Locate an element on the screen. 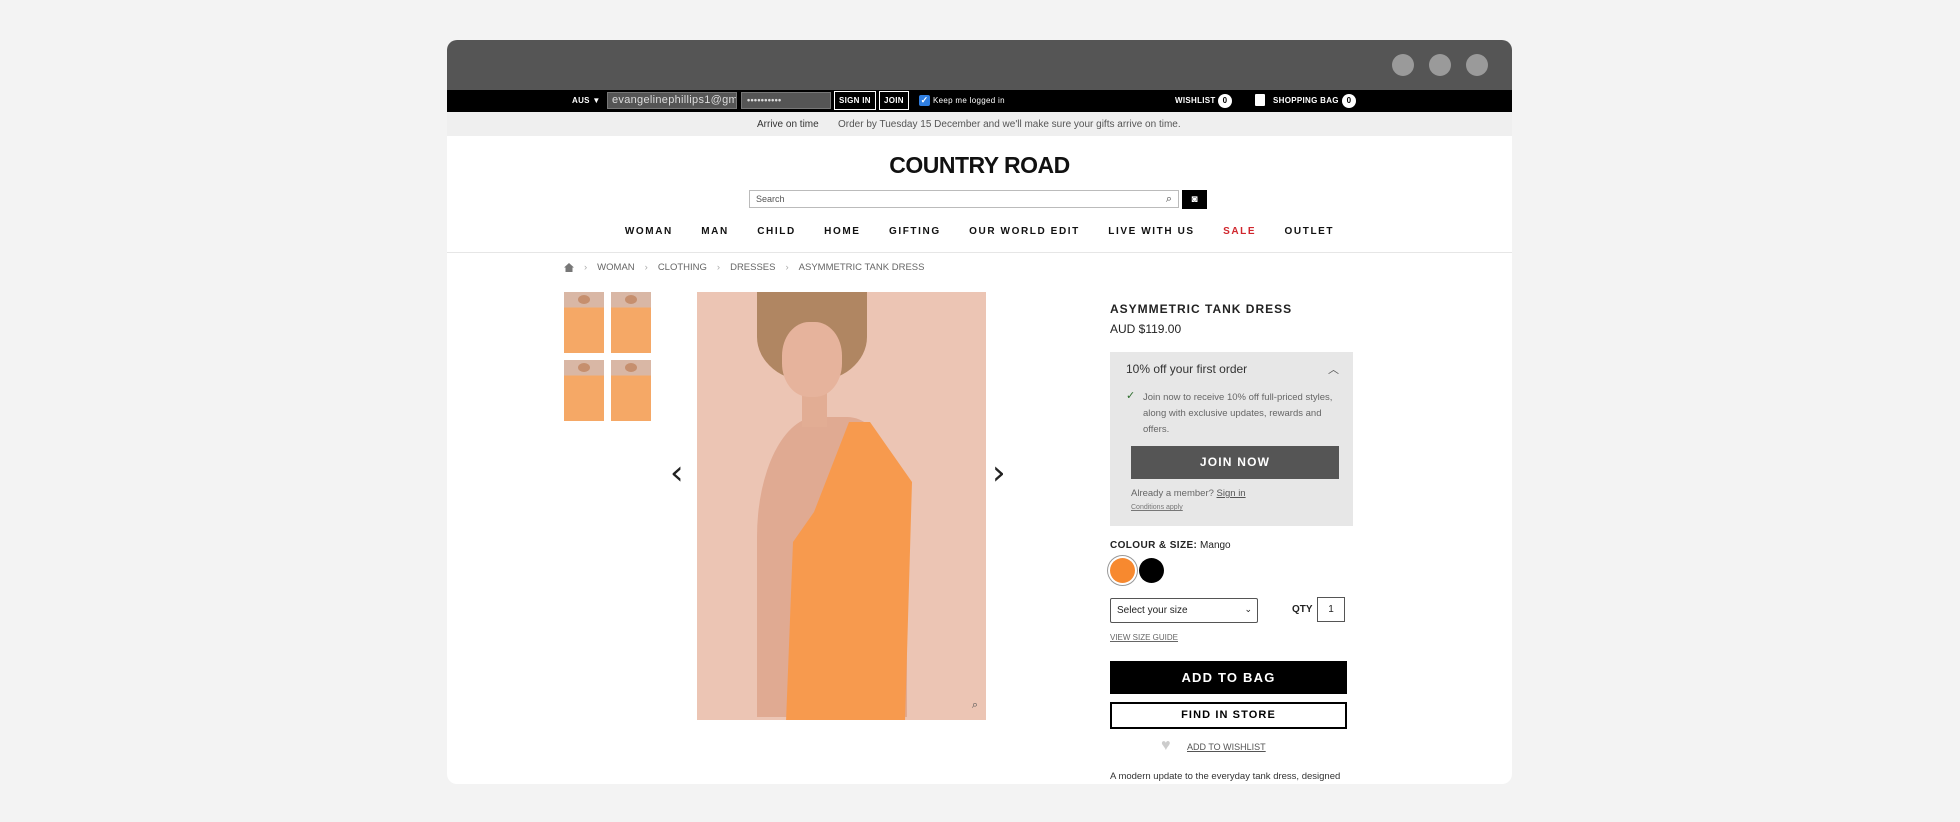  product-title: ASYMMETRIC TANK DRESS is located at coordinates (1201, 309).